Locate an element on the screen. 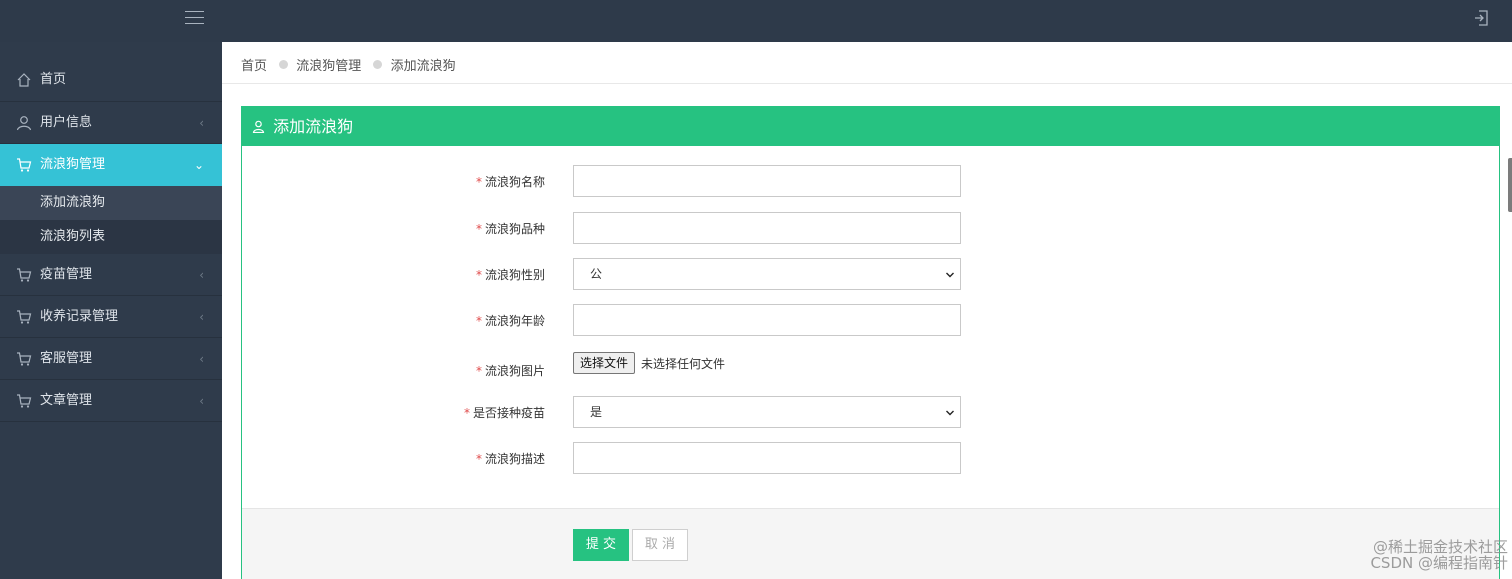 Image resolution: width=1512 pixels, height=579 pixels. sidebar-item-label: 客服管理 is located at coordinates (66, 358).